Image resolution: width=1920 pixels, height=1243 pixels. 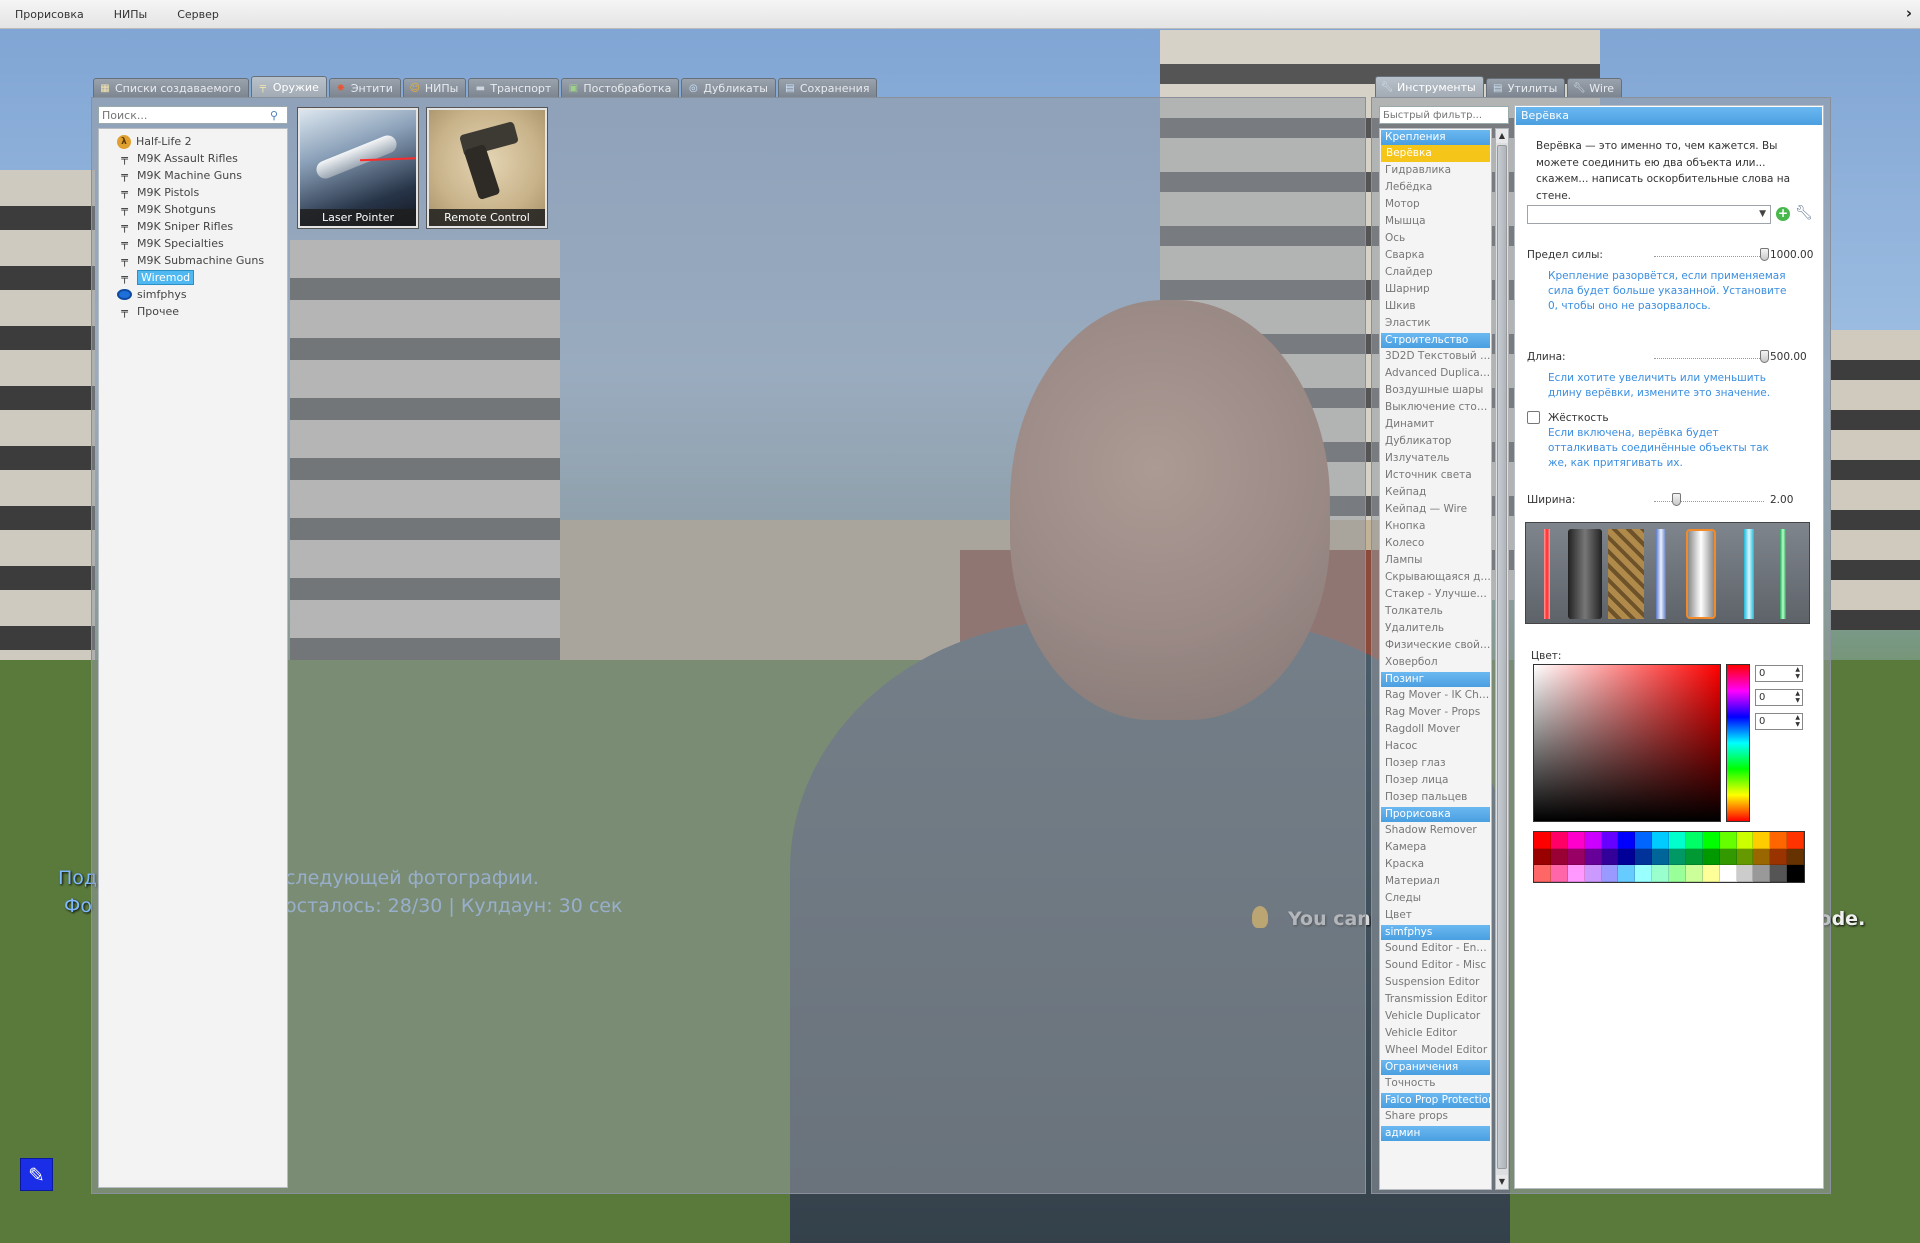 What do you see at coordinates (193, 294) in the screenshot?
I see `tree-item-simfphys: simfphys` at bounding box center [193, 294].